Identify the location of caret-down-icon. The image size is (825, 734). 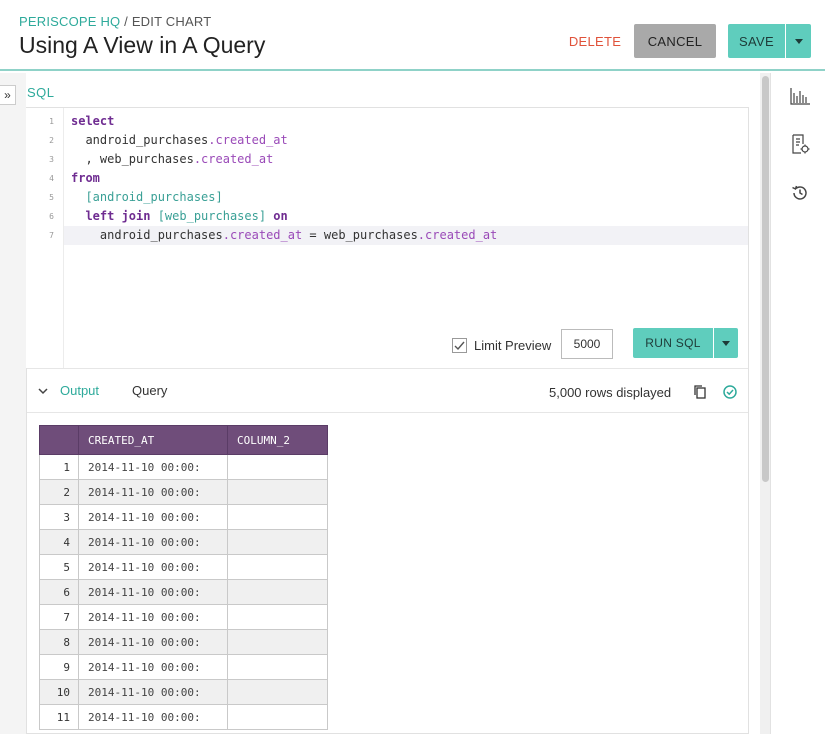
(726, 343).